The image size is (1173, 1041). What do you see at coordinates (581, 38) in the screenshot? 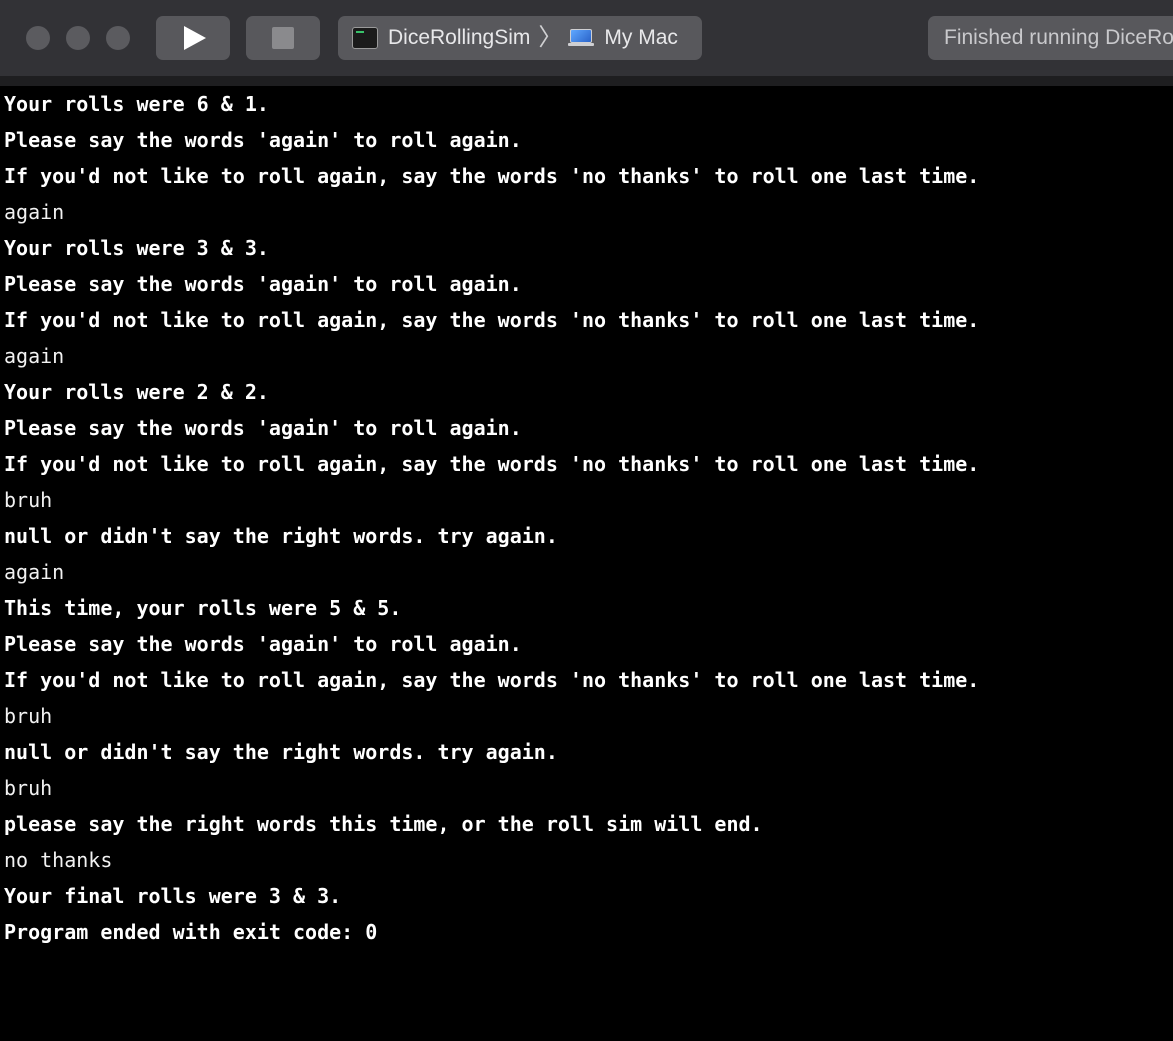
I see `laptop-icon` at bounding box center [581, 38].